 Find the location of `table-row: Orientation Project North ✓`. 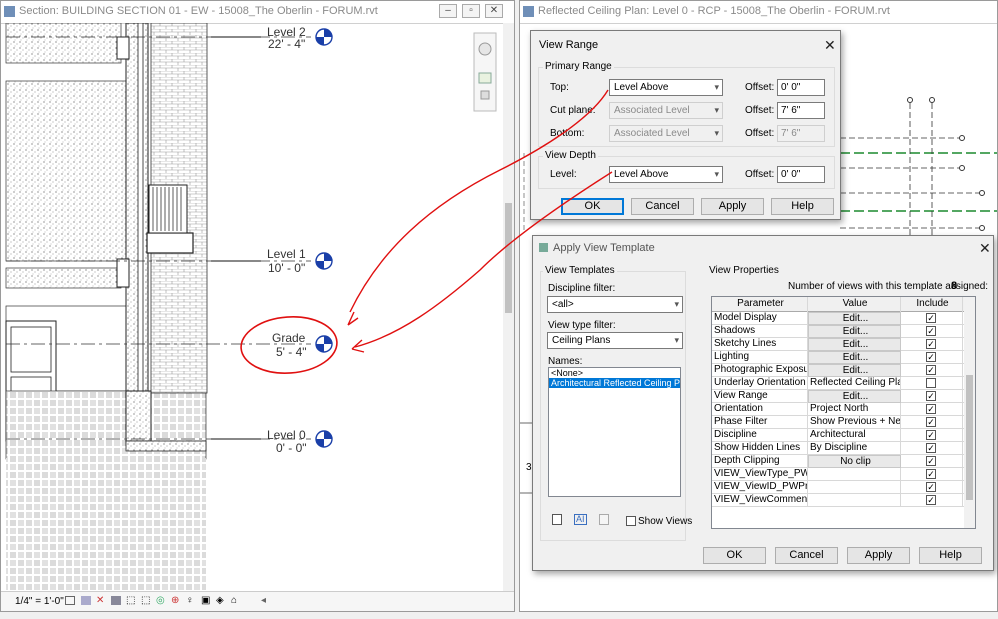

table-row: Orientation Project North ✓ is located at coordinates (838, 409).